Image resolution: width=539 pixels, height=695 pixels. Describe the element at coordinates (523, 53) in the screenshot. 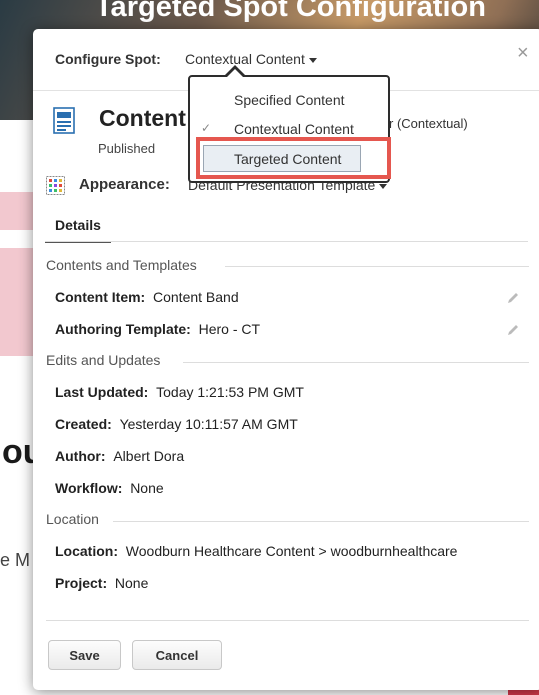

I see `close-button: ×` at that location.